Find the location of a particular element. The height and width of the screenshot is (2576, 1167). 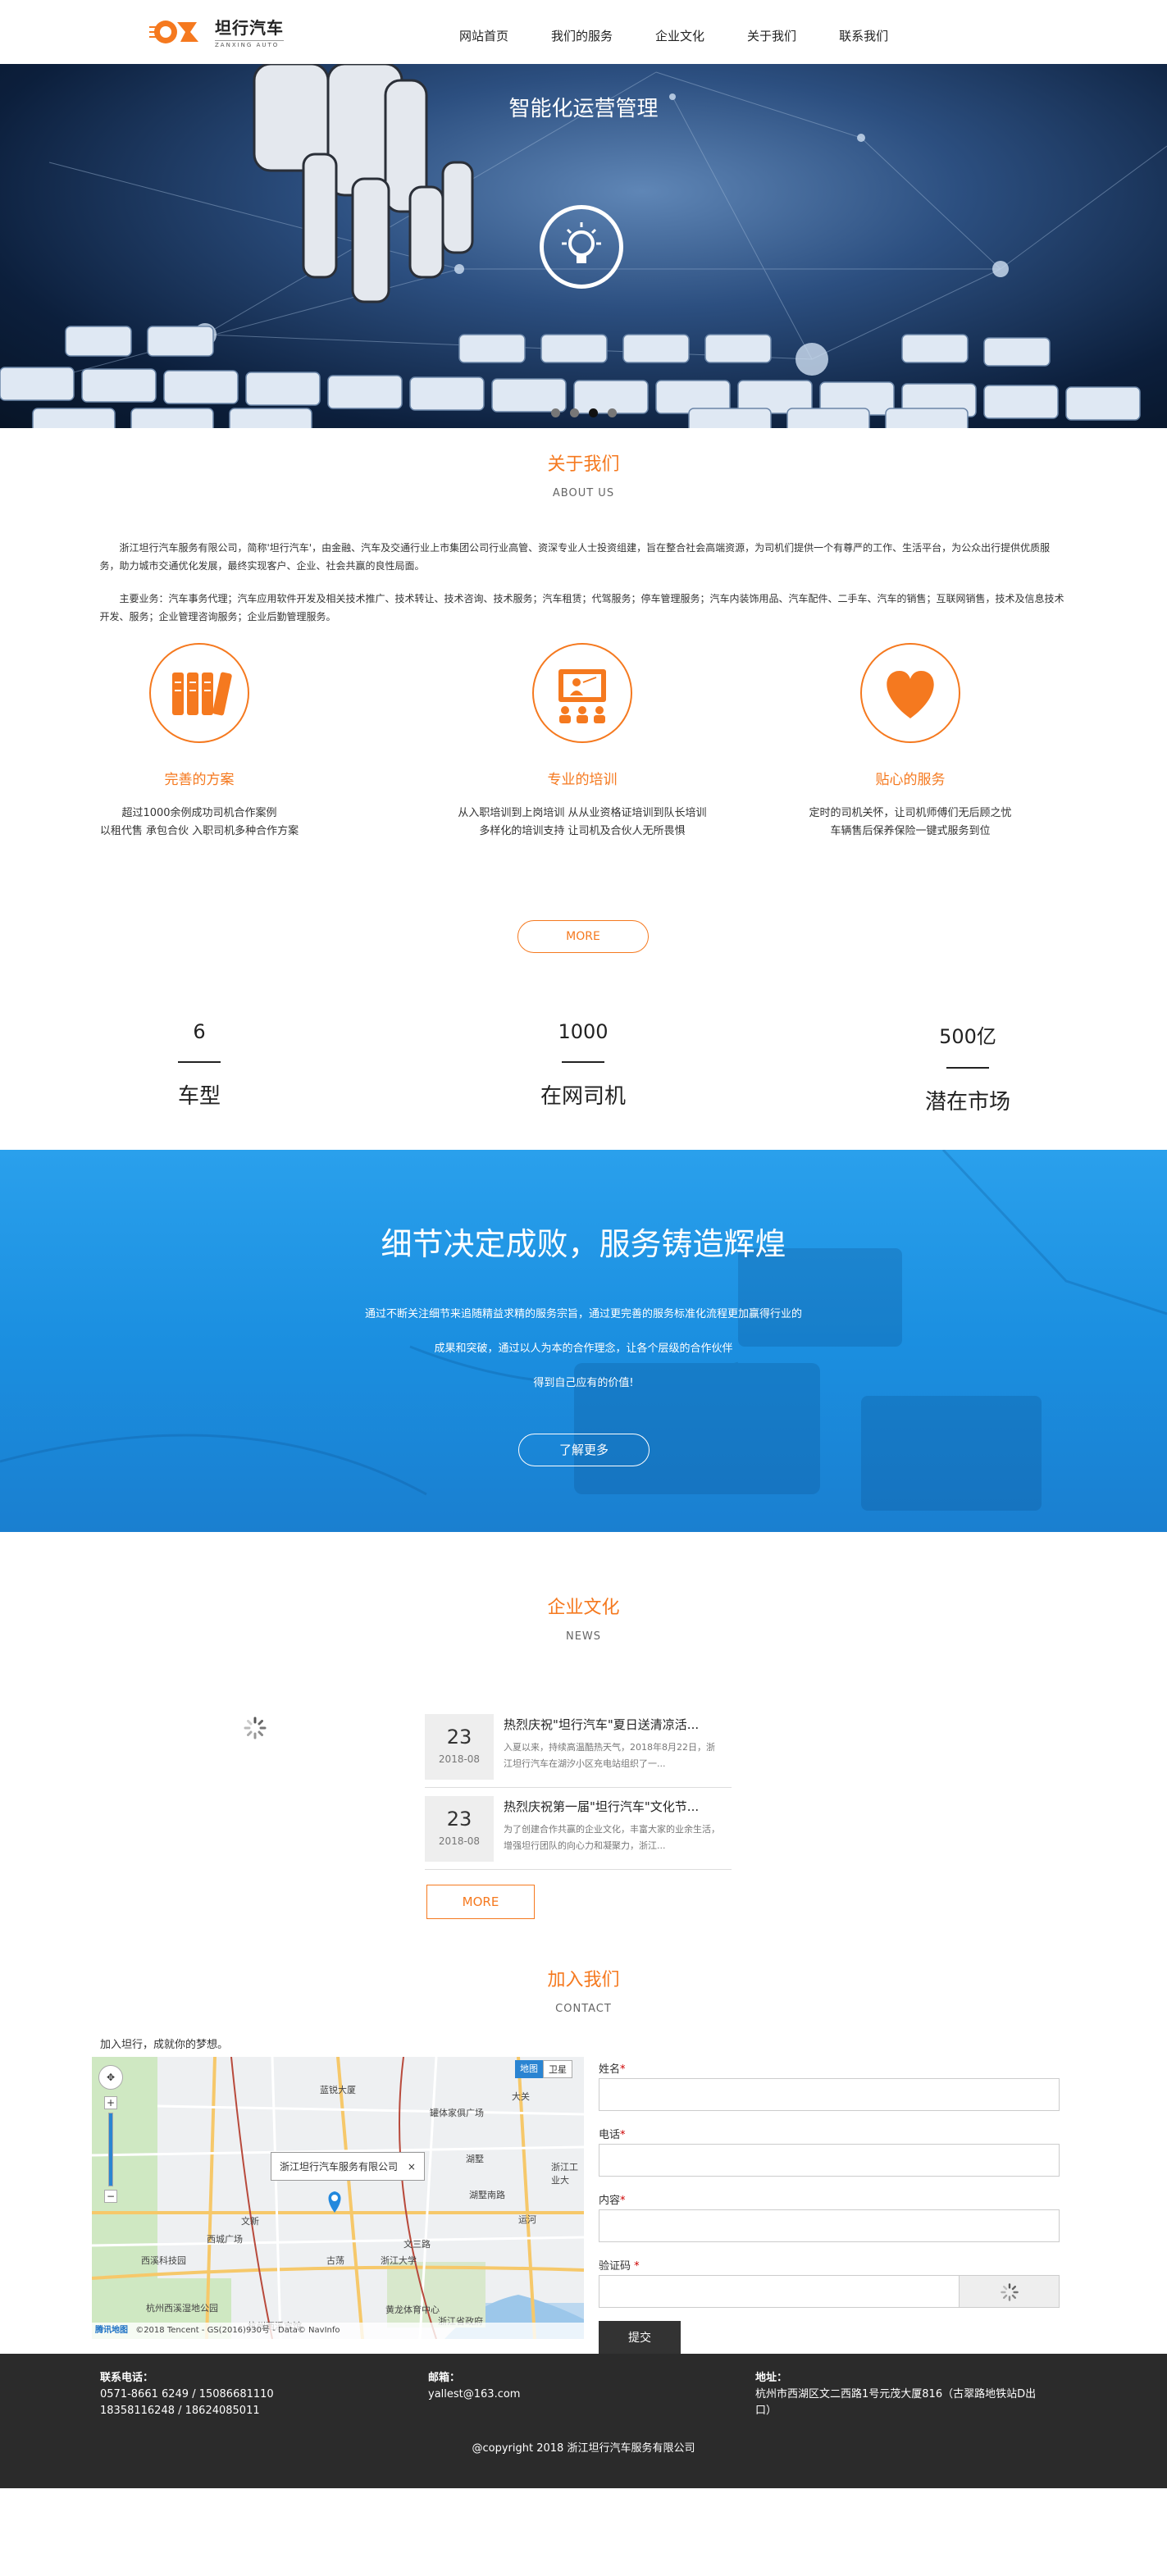

map-brand: 腾讯地图 is located at coordinates (112, 2330).